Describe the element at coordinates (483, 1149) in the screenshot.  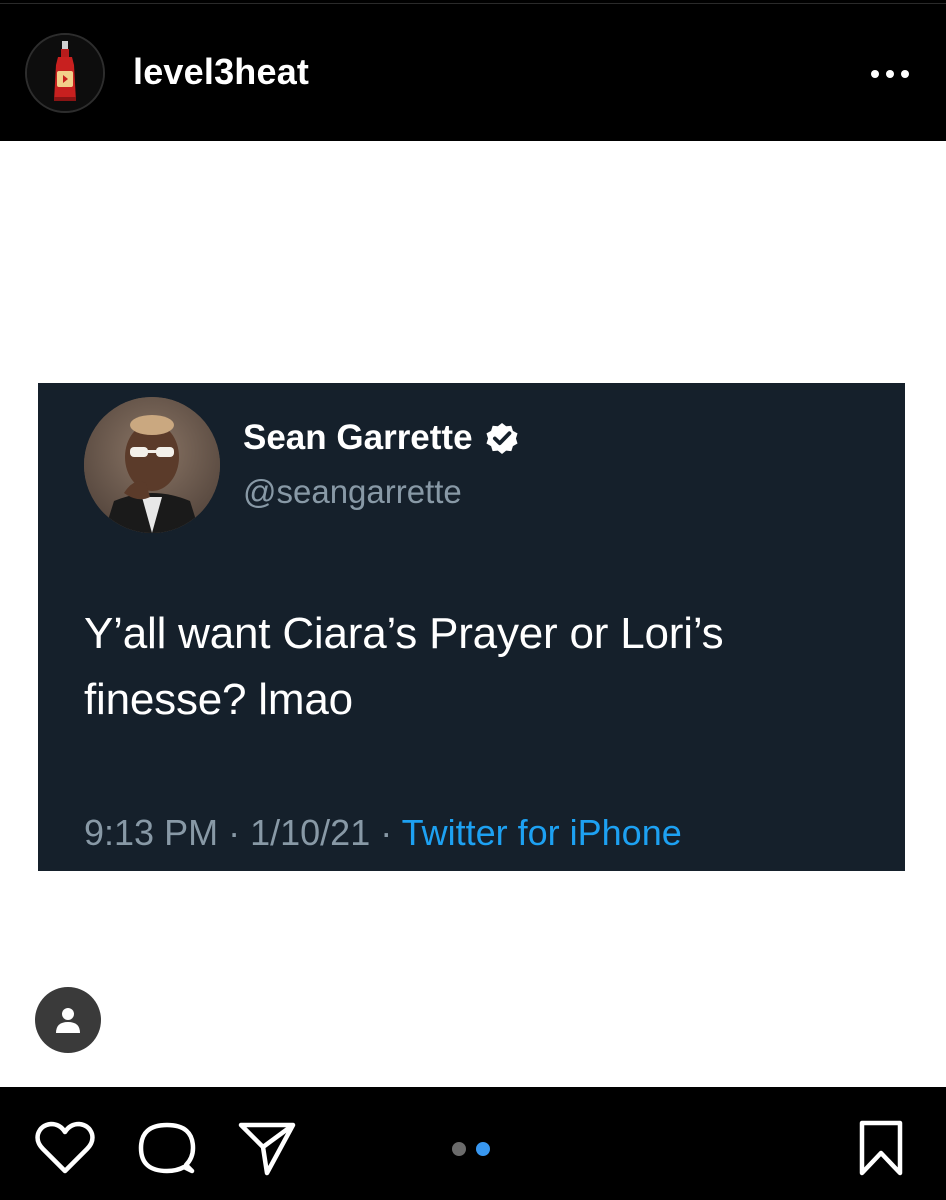
I see `carousel-dot-active` at that location.